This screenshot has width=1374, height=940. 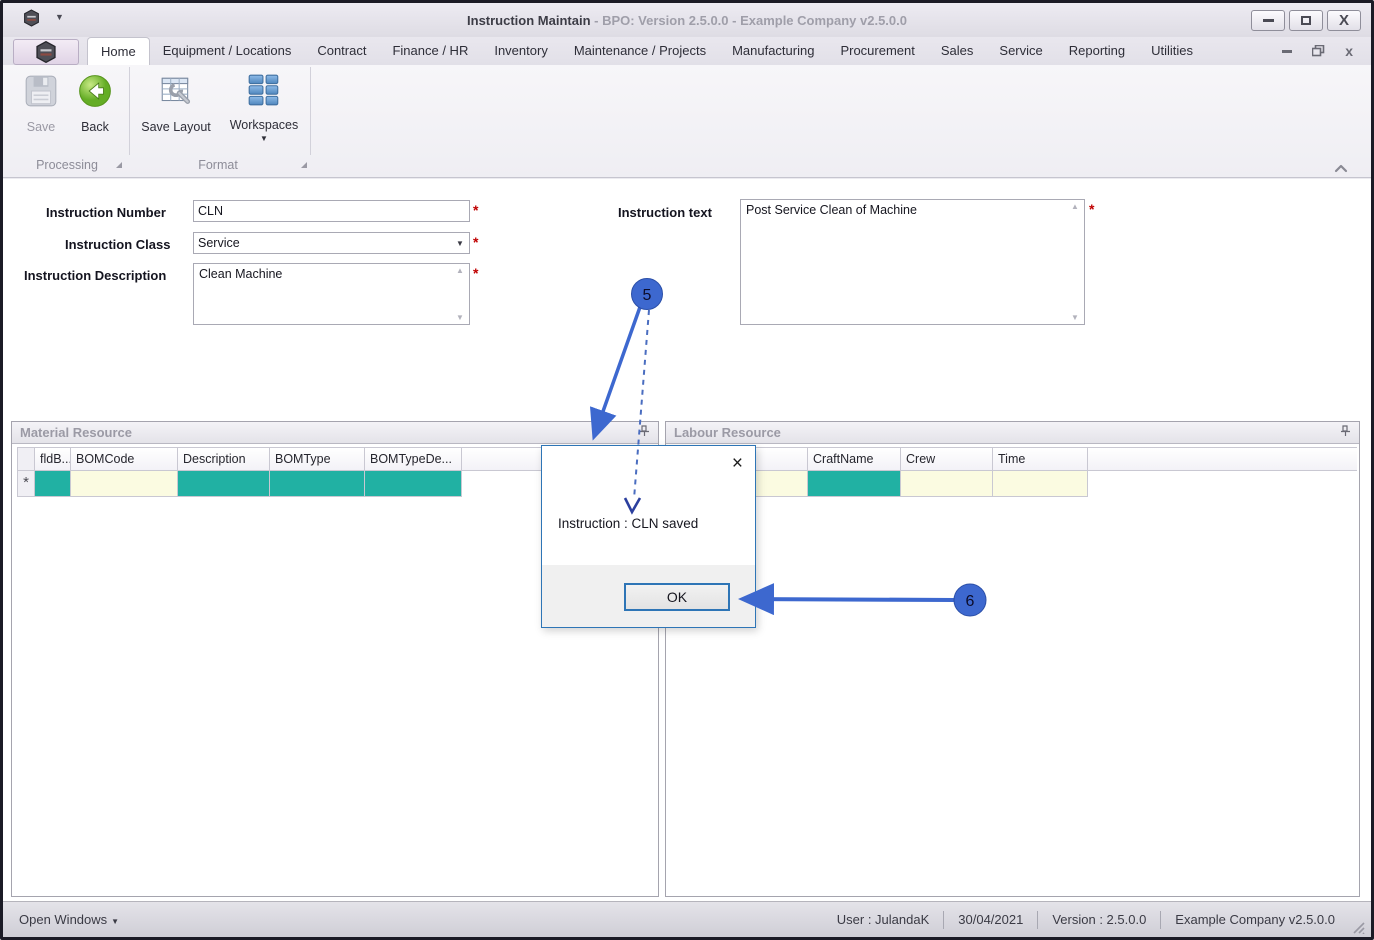 I want to click on labour-cell-time, so click(x=1040, y=484).